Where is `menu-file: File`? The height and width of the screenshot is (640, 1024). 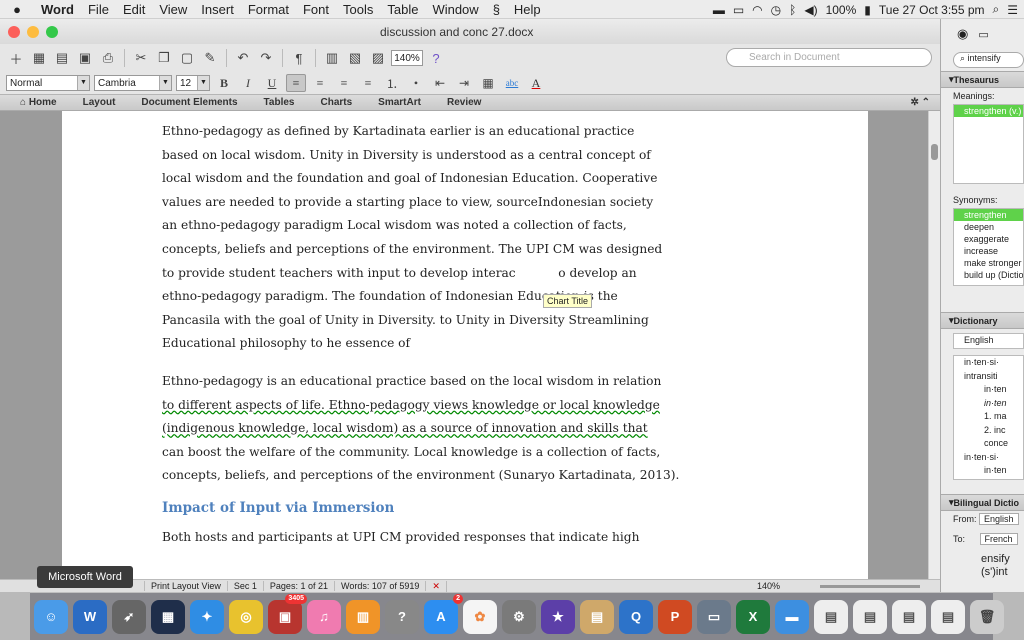
menu-file: File is located at coordinates (98, 9).